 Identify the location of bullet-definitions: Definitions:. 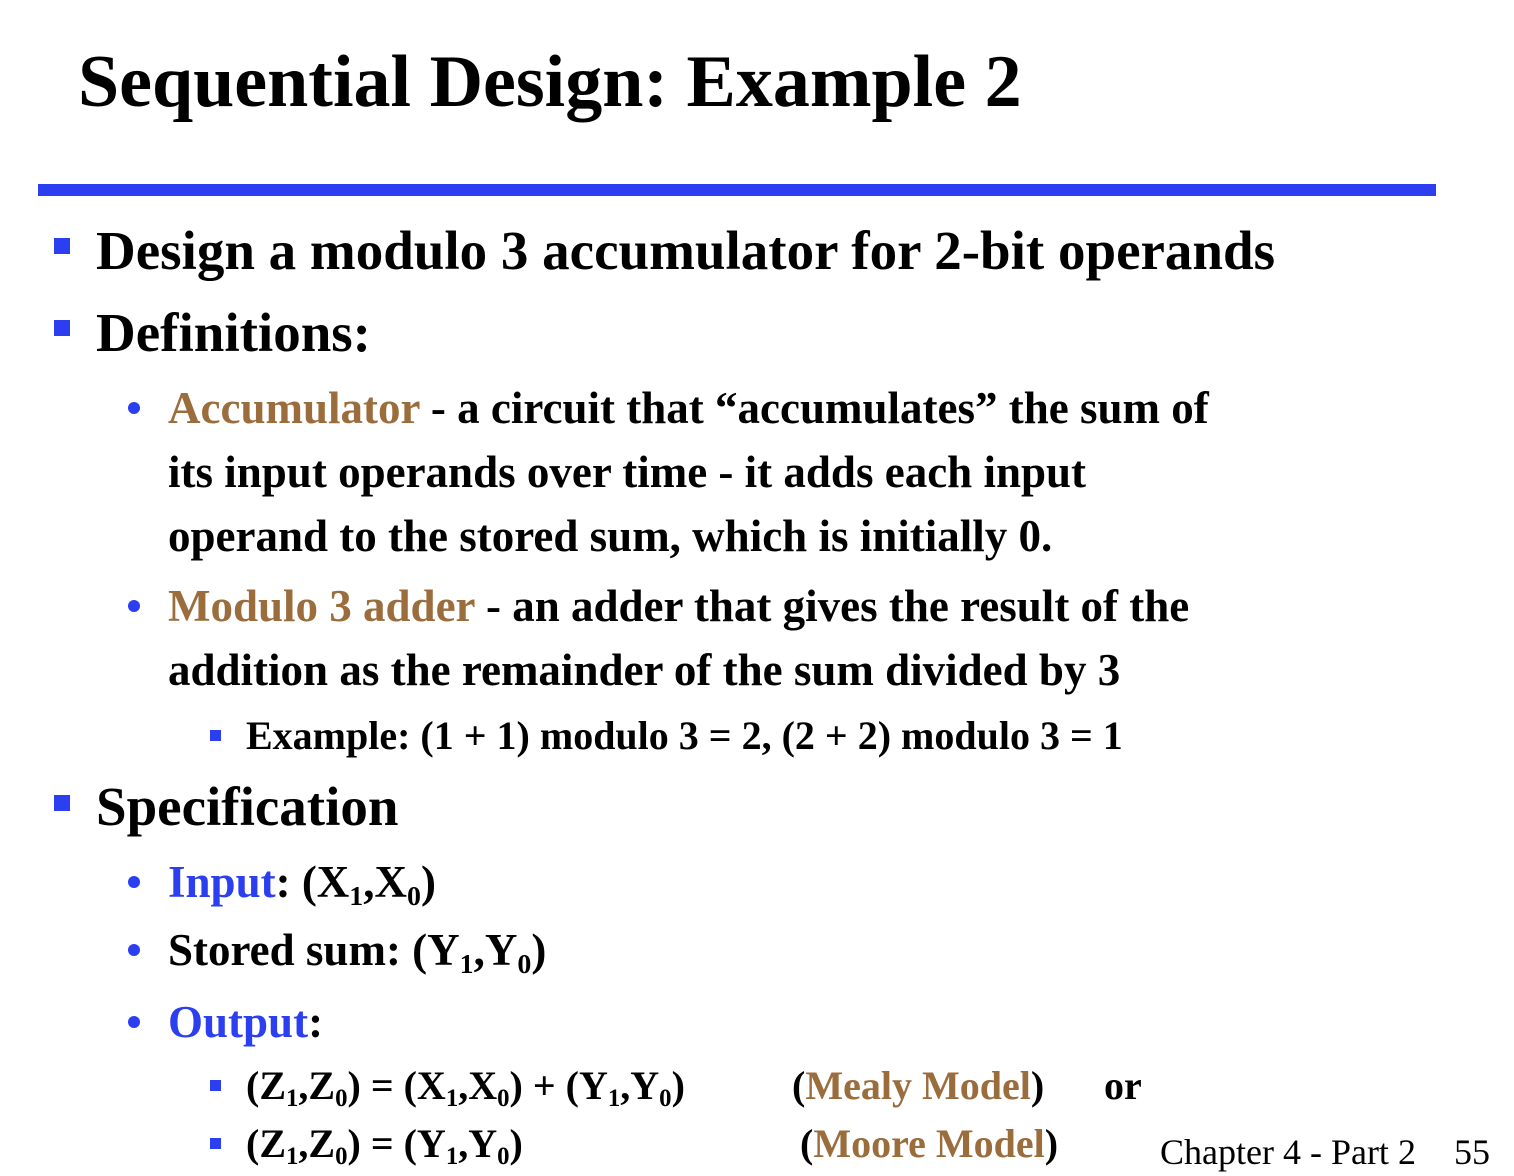
(233, 332).